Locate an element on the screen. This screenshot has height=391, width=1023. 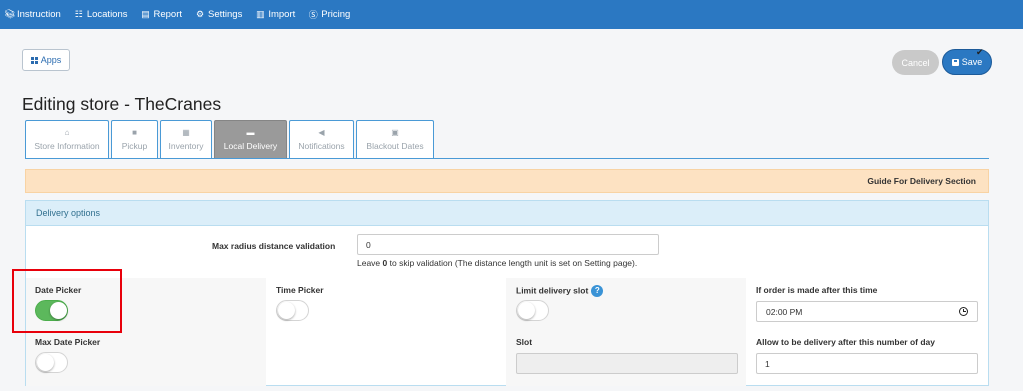
nav-locations: ☷ Locations is located at coordinates (101, 14).